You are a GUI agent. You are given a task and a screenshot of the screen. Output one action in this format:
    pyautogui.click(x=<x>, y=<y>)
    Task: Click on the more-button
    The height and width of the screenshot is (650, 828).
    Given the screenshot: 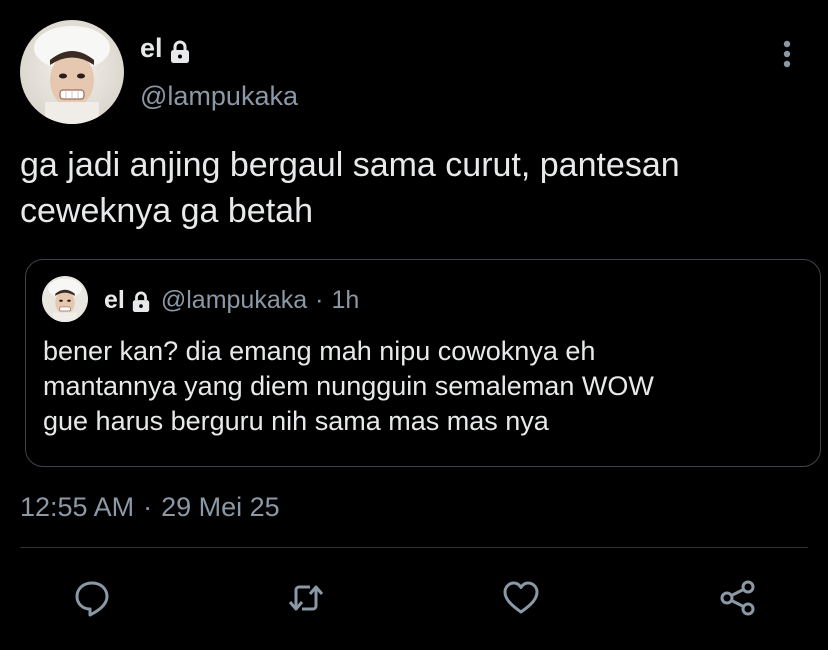 What is the action you would take?
    pyautogui.click(x=787, y=56)
    